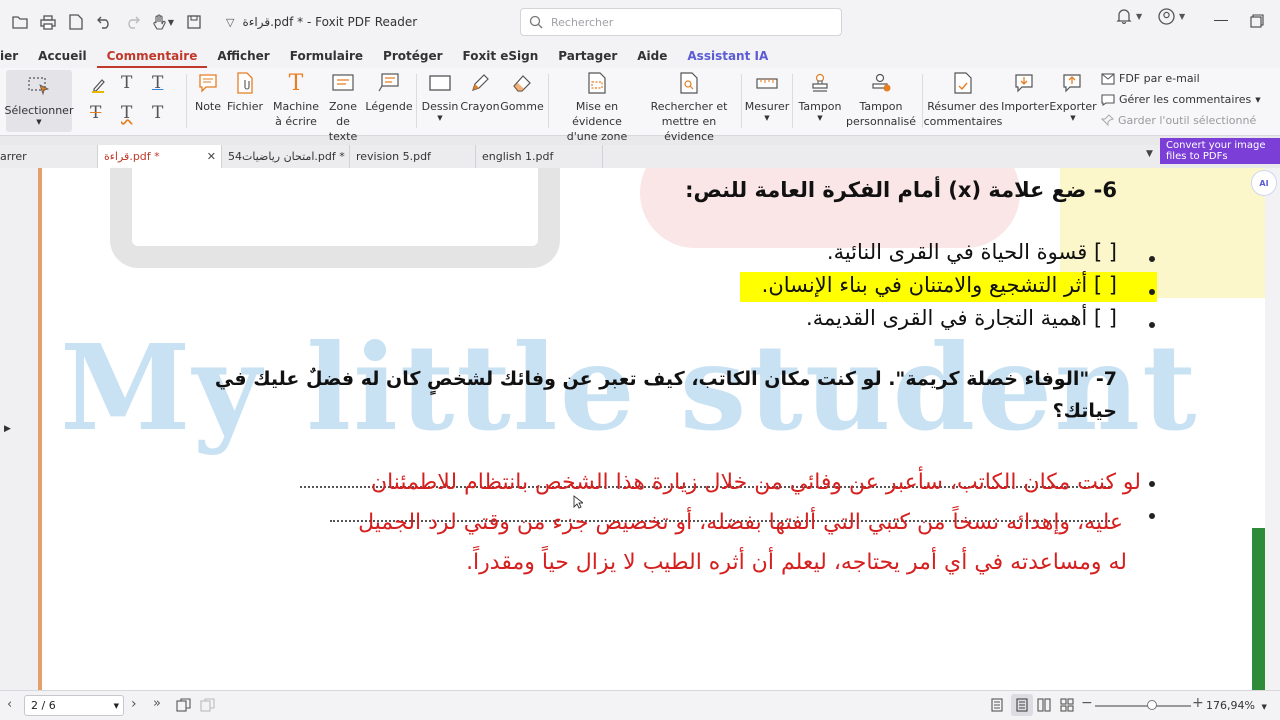 This screenshot has height=720, width=1280. I want to click on text-underline-button: T, so click(157, 83).